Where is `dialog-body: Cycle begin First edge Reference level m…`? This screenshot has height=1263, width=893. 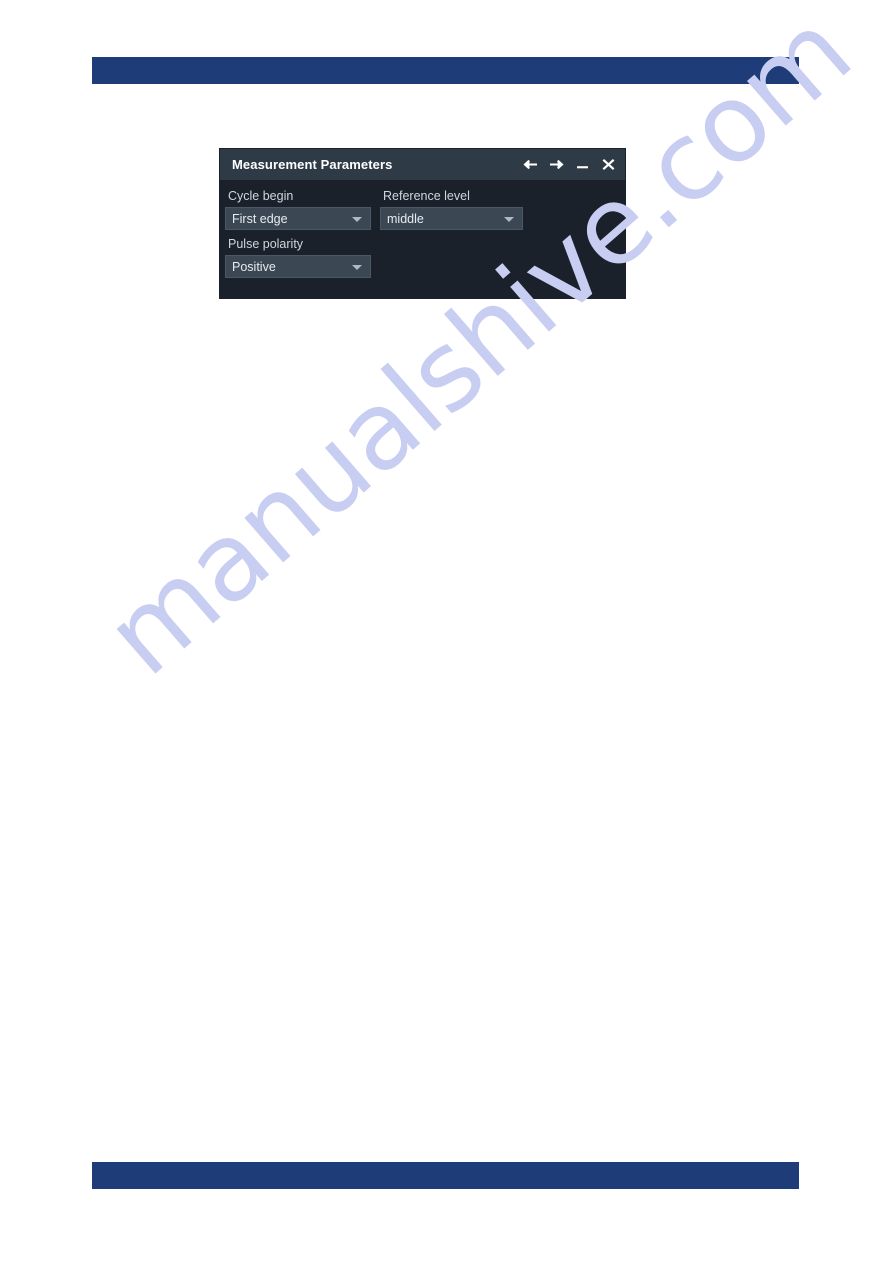
dialog-body: Cycle begin First edge Reference level m… is located at coordinates (422, 239).